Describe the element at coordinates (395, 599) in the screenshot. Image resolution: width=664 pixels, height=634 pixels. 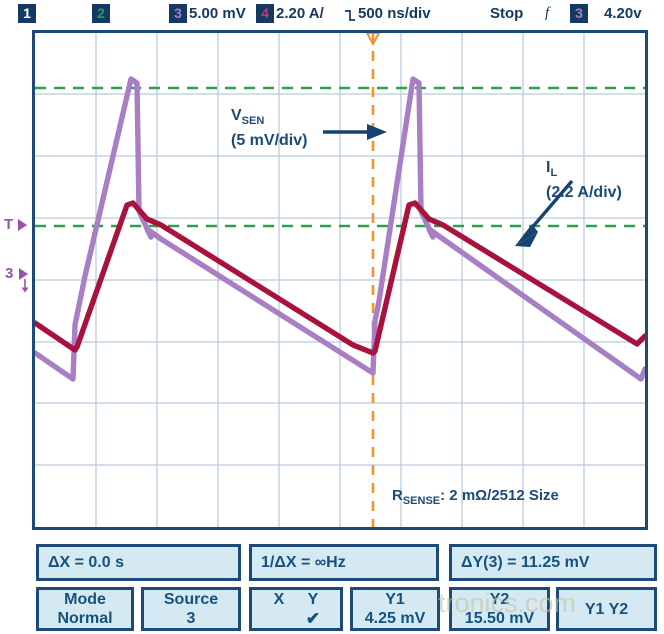
I see `cursor-y1-label: Y1` at that location.